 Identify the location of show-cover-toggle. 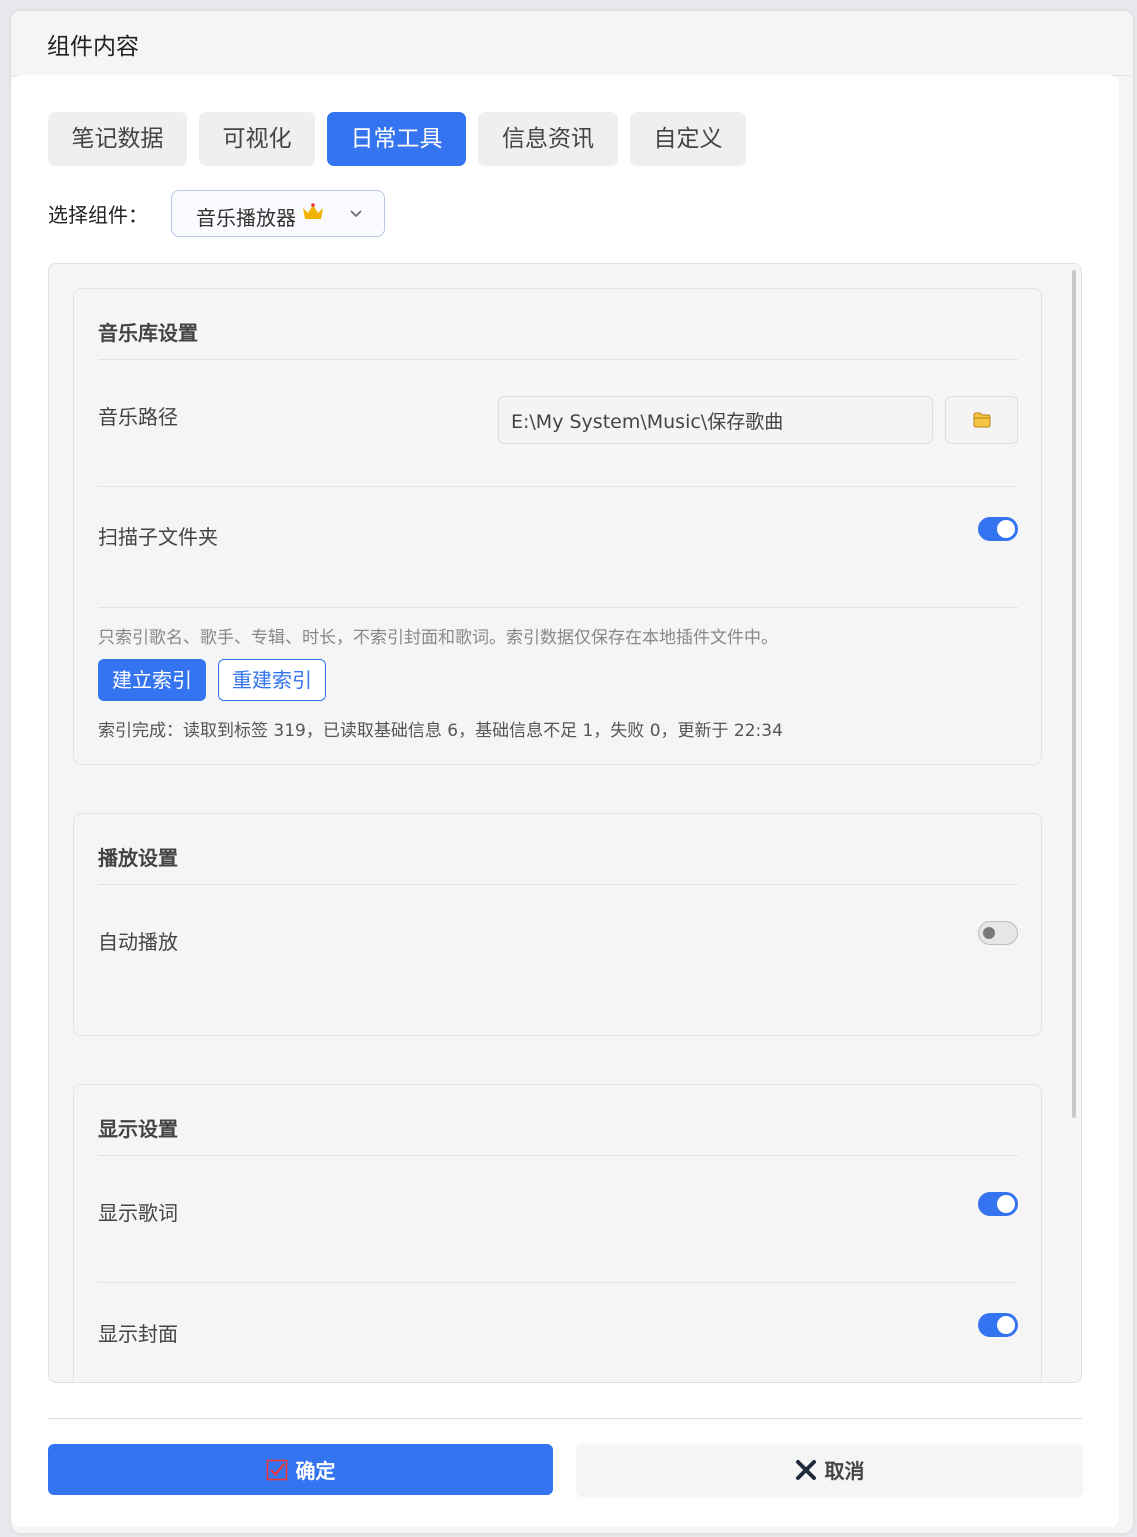
(998, 1325).